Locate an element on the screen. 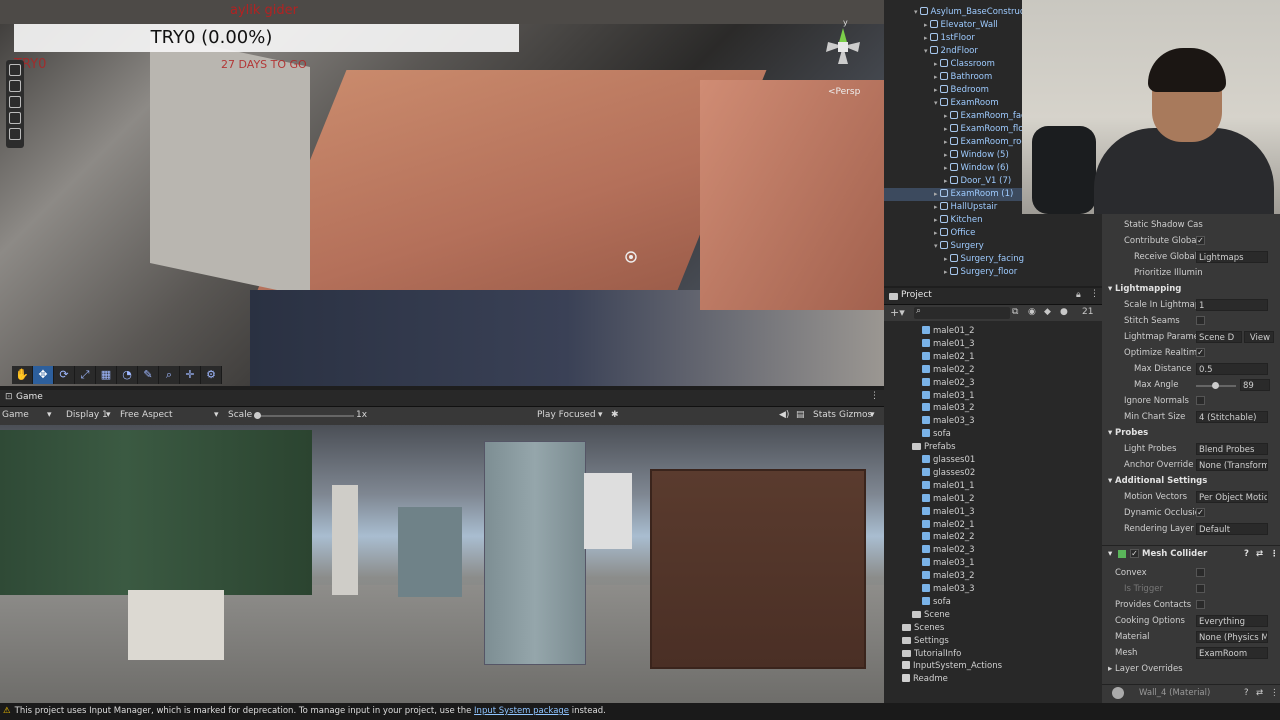 Image resolution: width=1280 pixels, height=720 pixels. project-item: male02_2 is located at coordinates (948, 370).